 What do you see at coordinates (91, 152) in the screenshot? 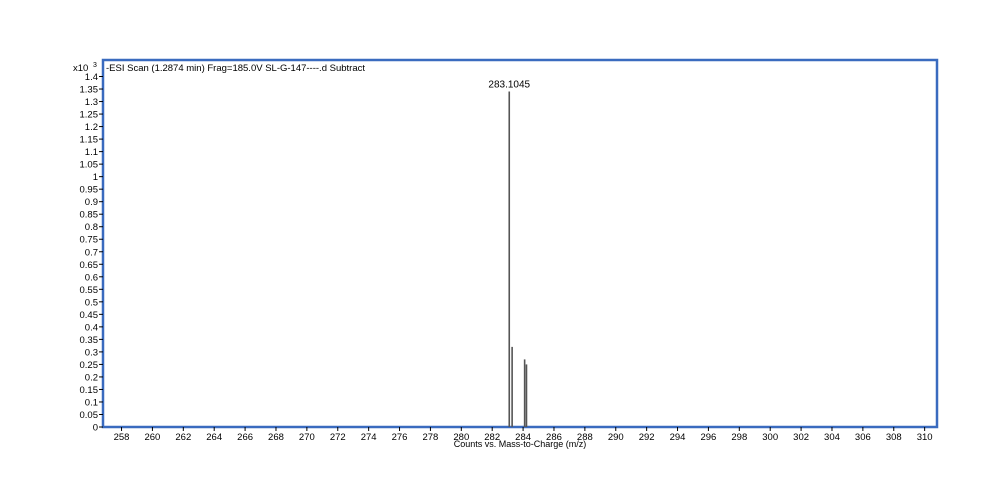
I see `y-tick-label: 1.1` at bounding box center [91, 152].